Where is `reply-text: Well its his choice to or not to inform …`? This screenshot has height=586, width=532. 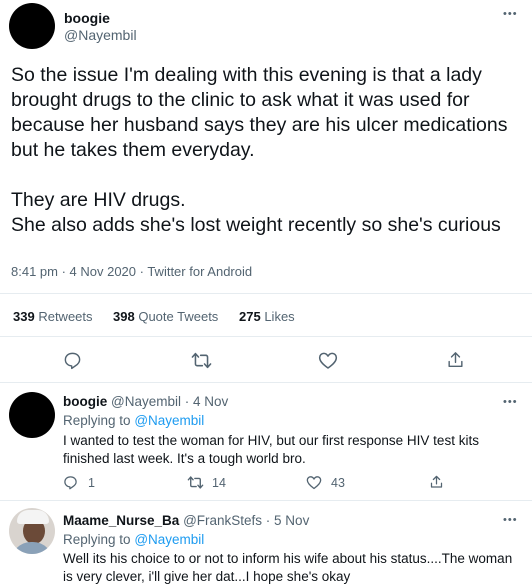 reply-text: Well its his choice to or not to inform … is located at coordinates (288, 567).